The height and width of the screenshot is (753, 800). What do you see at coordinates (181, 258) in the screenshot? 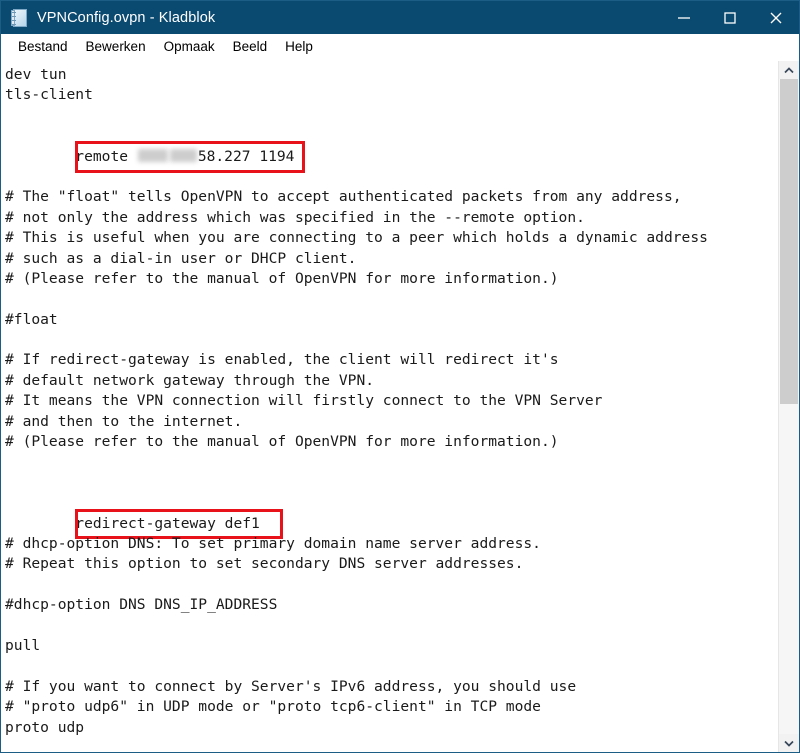
I see `config-line: # such as a dial-in user or DHCP client.` at bounding box center [181, 258].